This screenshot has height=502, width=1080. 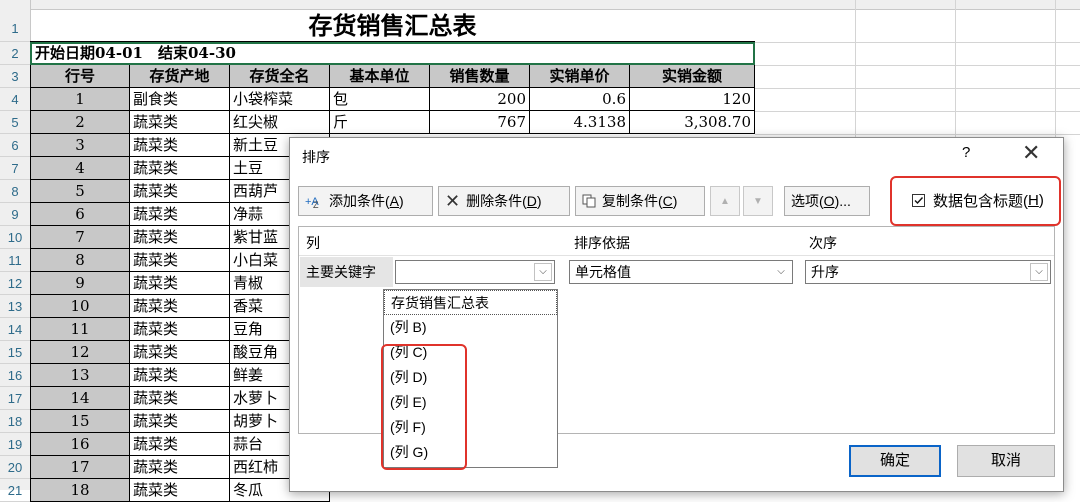 I want to click on row-number: 13, so click(x=15, y=306).